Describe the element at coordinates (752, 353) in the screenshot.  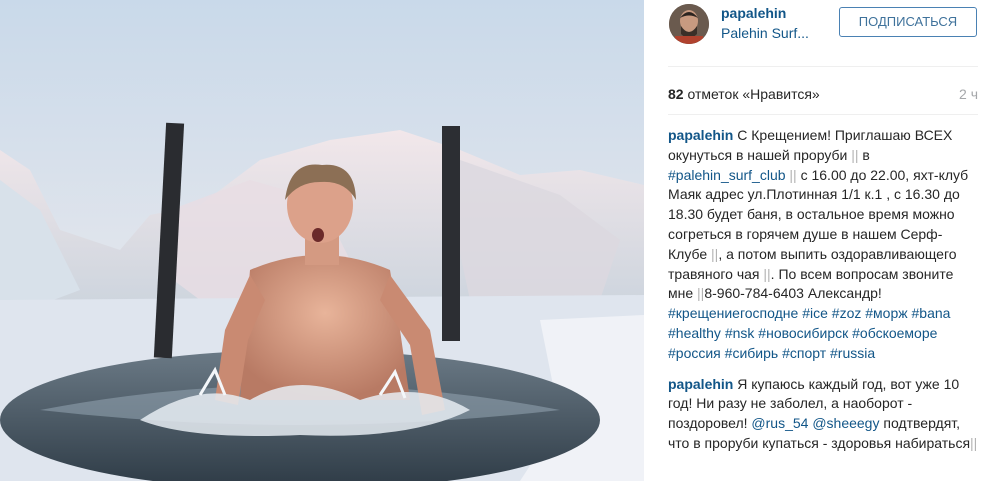
I see `hashtag-link: #сибирь` at that location.